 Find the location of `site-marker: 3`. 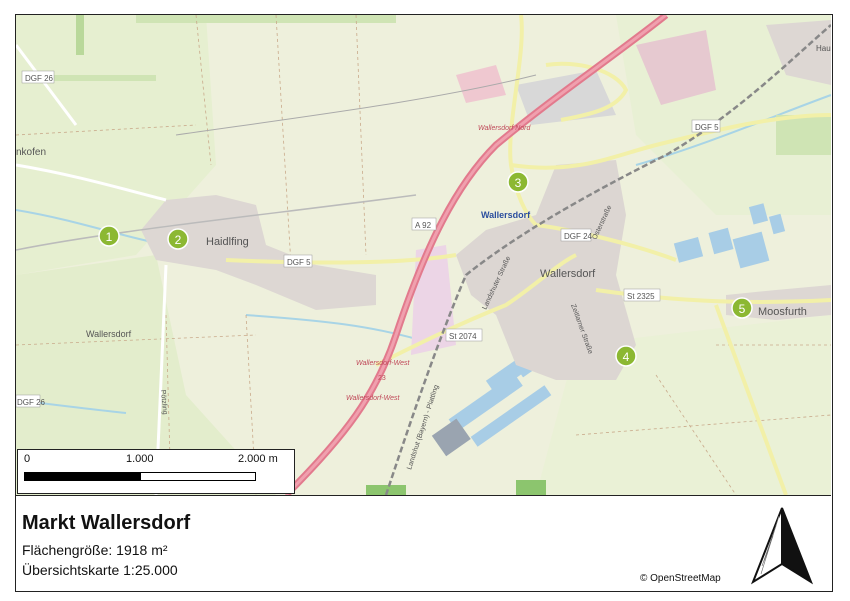

site-marker: 3 is located at coordinates (518, 182).